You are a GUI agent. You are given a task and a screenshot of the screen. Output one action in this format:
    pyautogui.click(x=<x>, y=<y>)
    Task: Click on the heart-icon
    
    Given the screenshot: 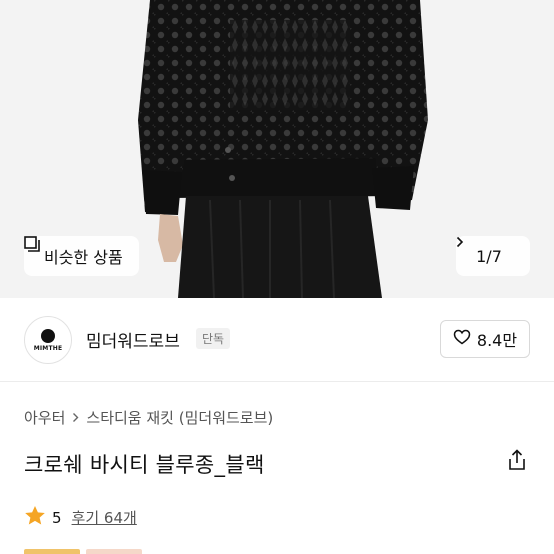 What is the action you would take?
    pyautogui.click(x=462, y=339)
    